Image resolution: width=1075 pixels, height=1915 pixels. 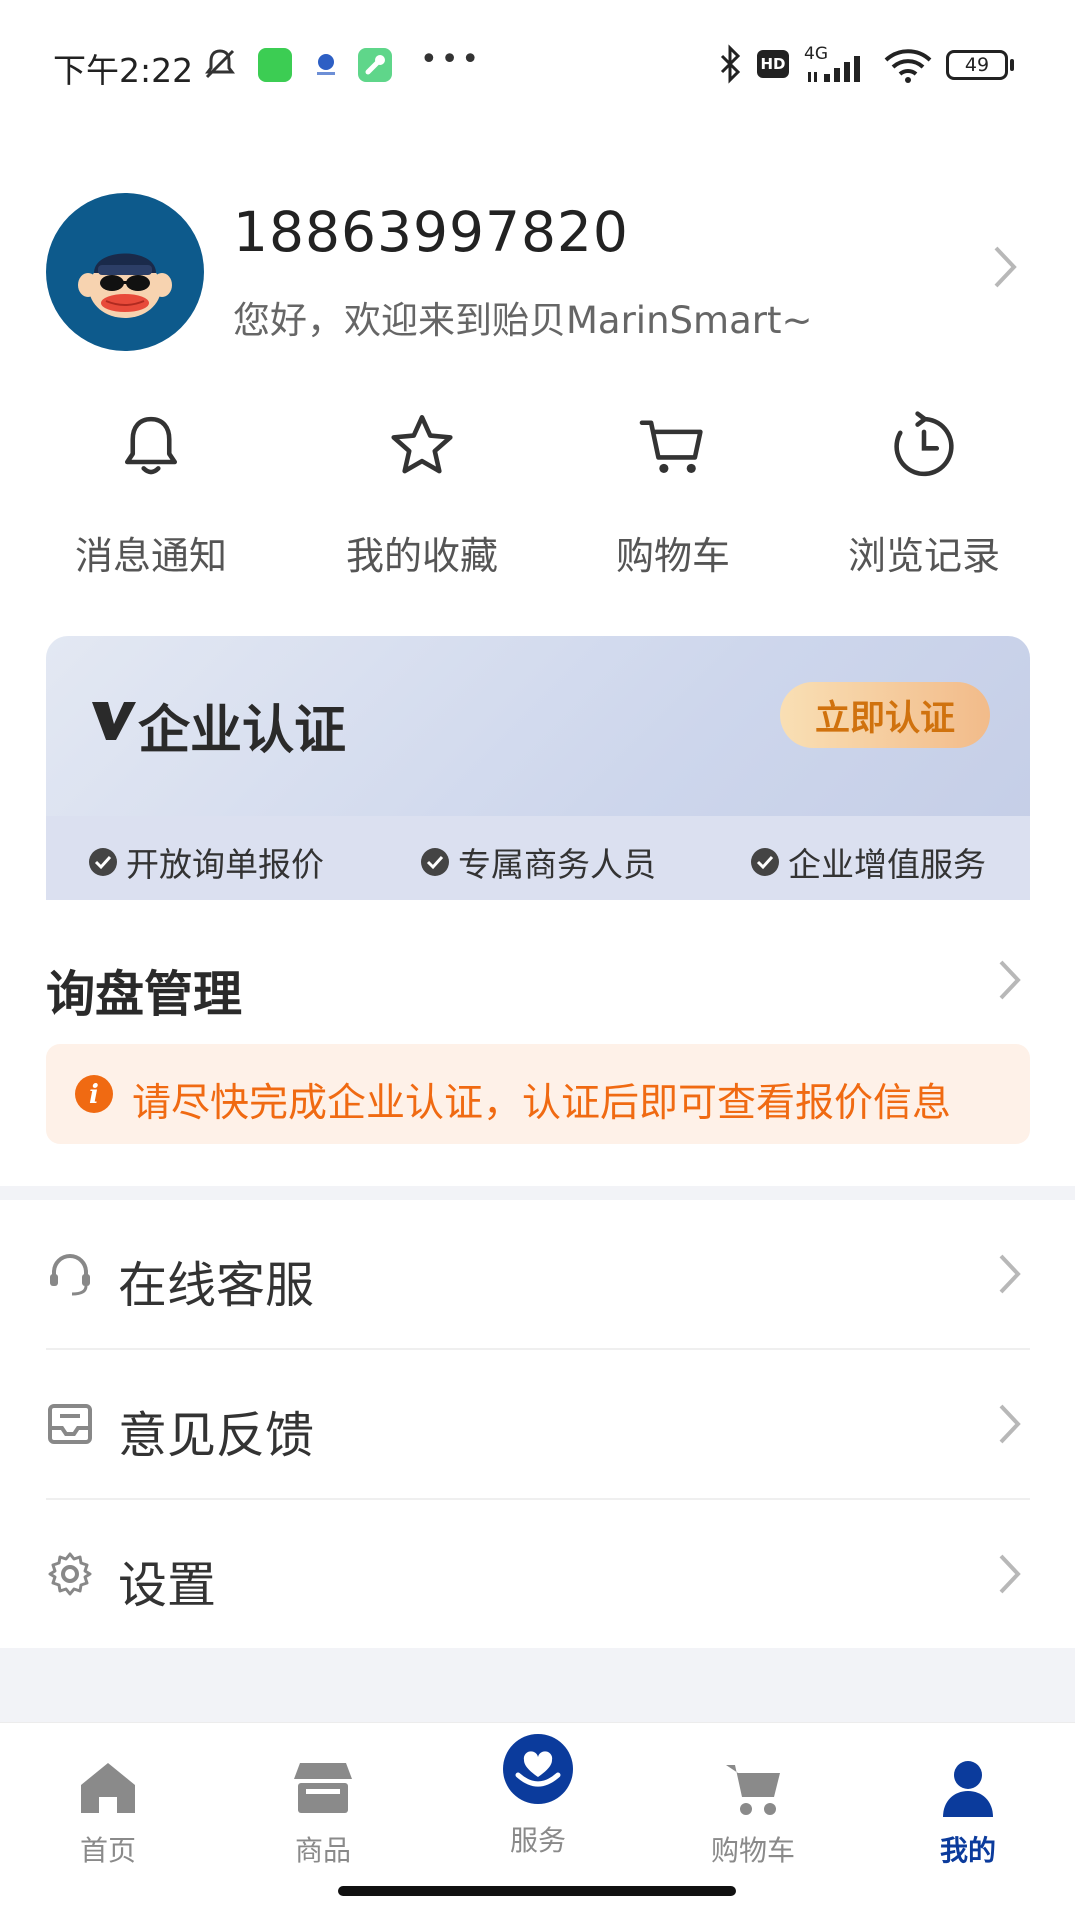 What do you see at coordinates (887, 864) in the screenshot?
I see `perk-label: 企业增值服务` at bounding box center [887, 864].